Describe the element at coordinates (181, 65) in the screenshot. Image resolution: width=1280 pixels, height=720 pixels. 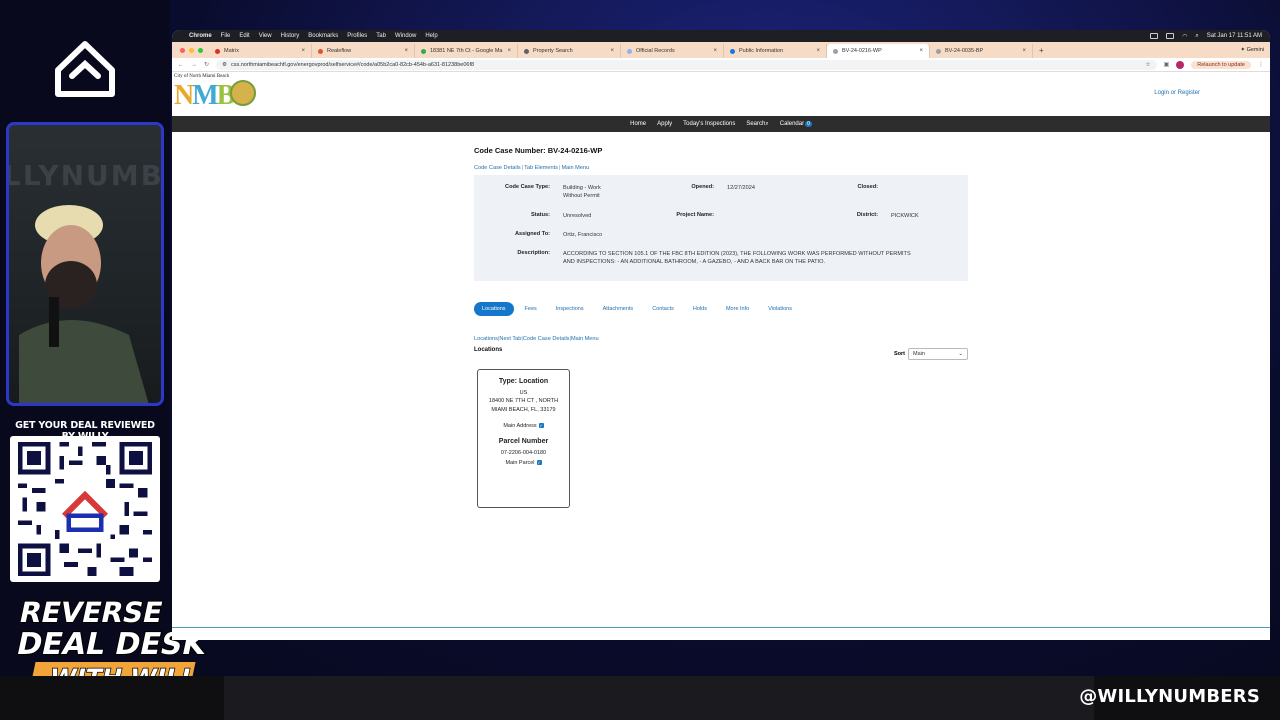
I see `back-icon: ←` at that location.